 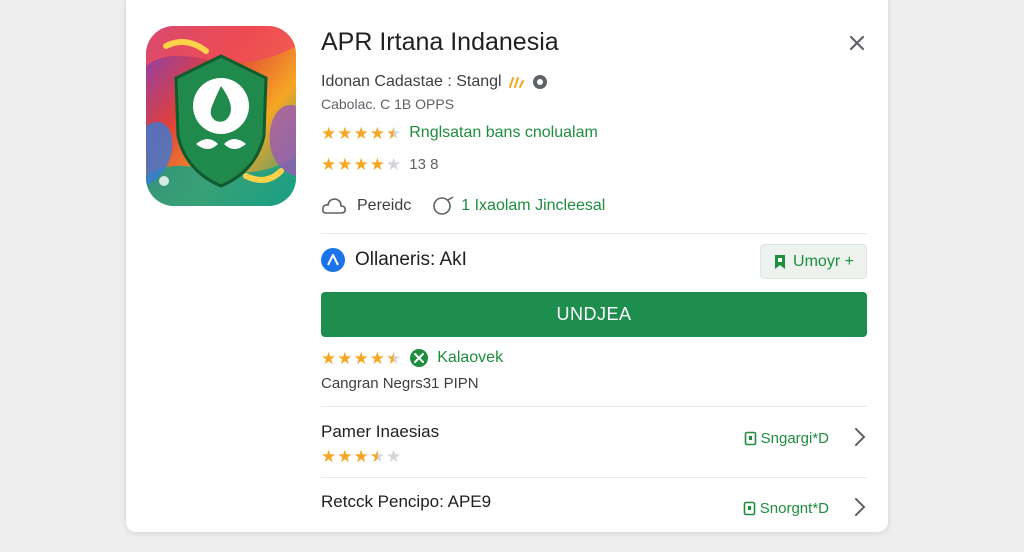 I want to click on app-logo-icon, so click(x=221, y=116).